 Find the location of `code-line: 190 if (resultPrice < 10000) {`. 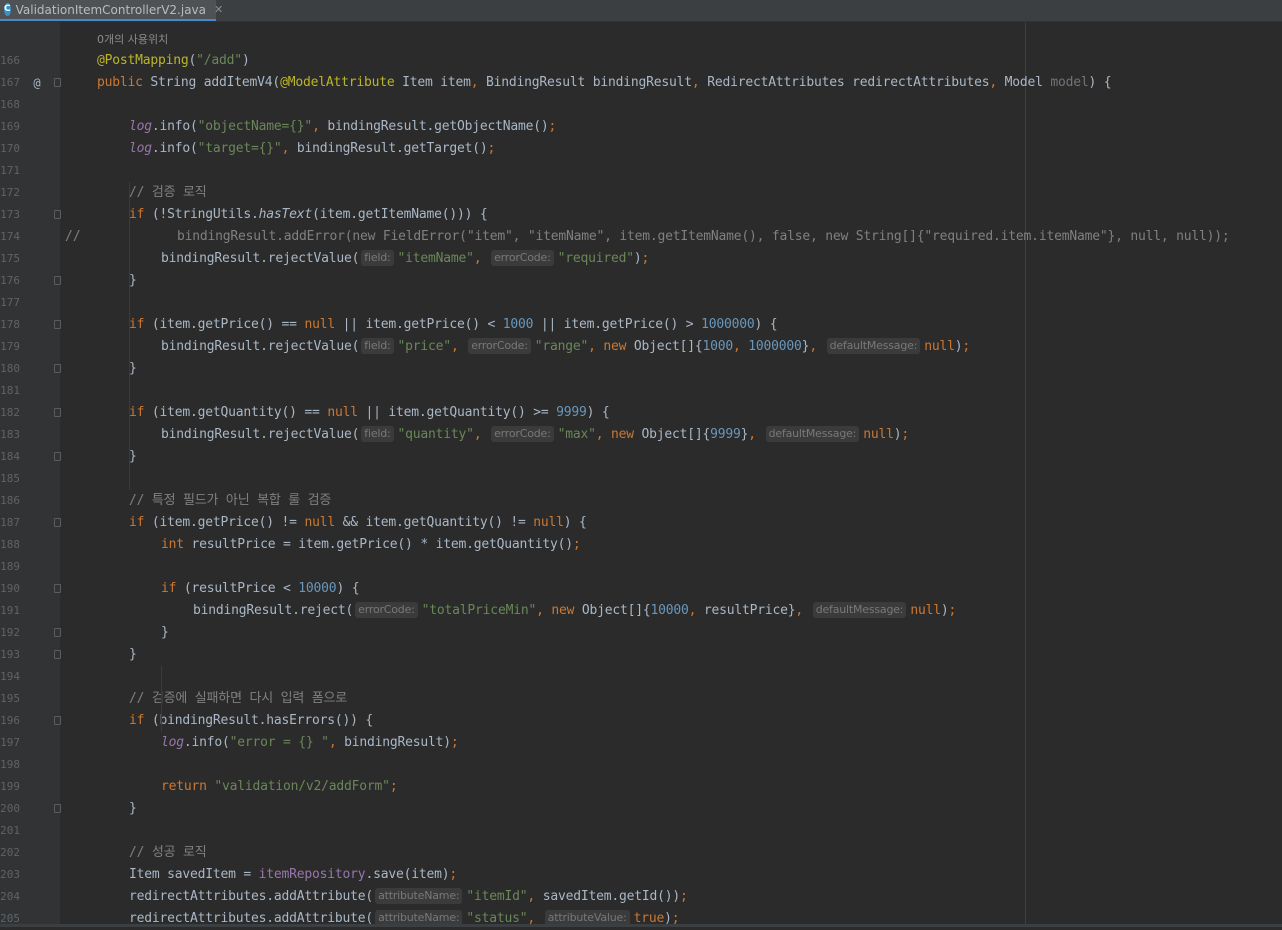

code-line: 190 if (resultPrice < 10000) { is located at coordinates (641, 589).